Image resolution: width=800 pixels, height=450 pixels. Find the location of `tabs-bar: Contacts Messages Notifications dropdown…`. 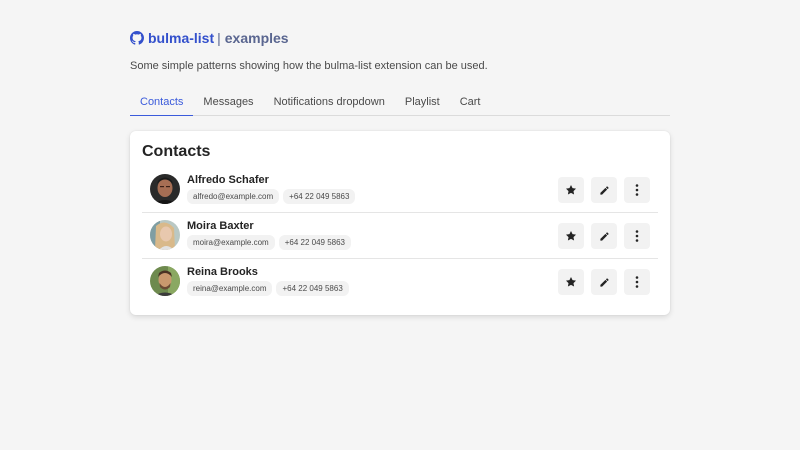

tabs-bar: Contacts Messages Notifications dropdown… is located at coordinates (400, 102).